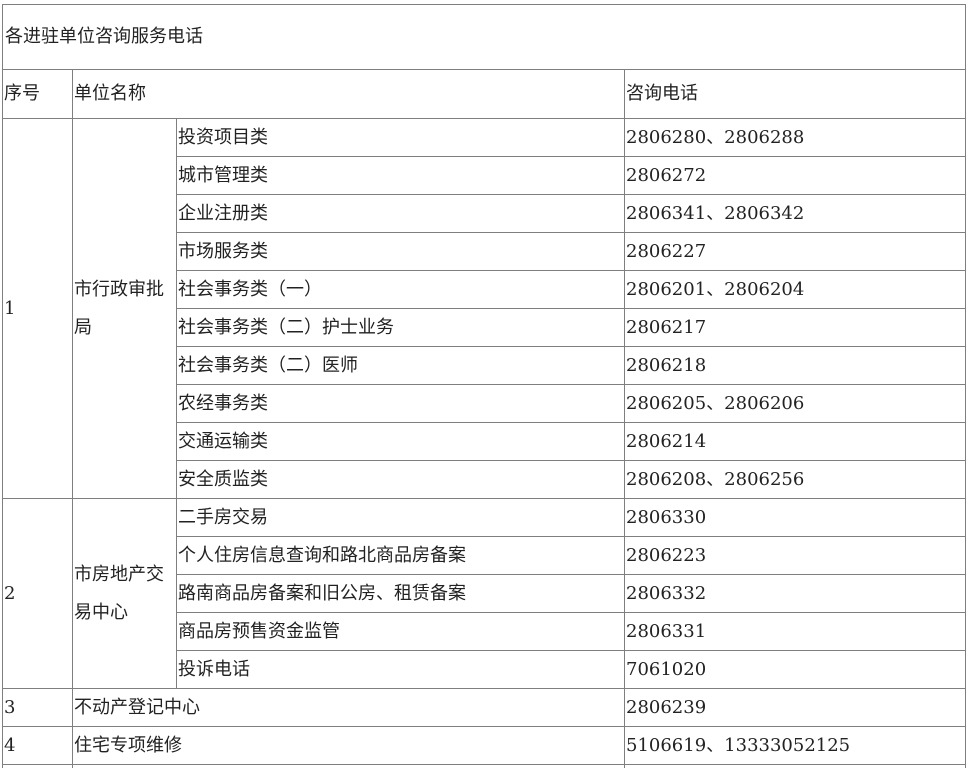 Image resolution: width=970 pixels, height=768 pixels. What do you see at coordinates (348, 94) in the screenshot?
I see `header-unit: 单位名称` at bounding box center [348, 94].